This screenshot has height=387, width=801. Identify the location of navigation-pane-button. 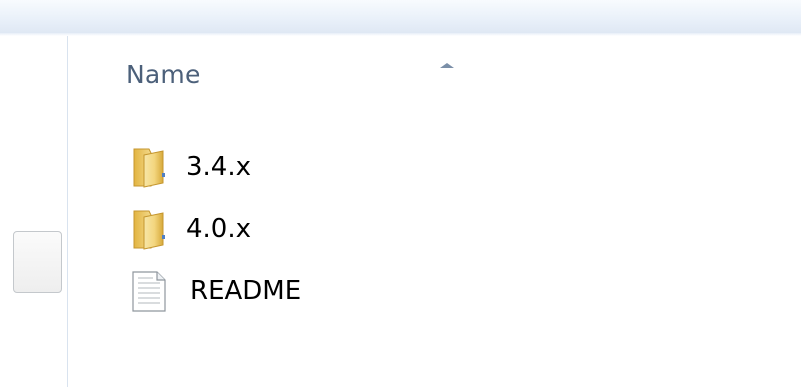
(37, 262).